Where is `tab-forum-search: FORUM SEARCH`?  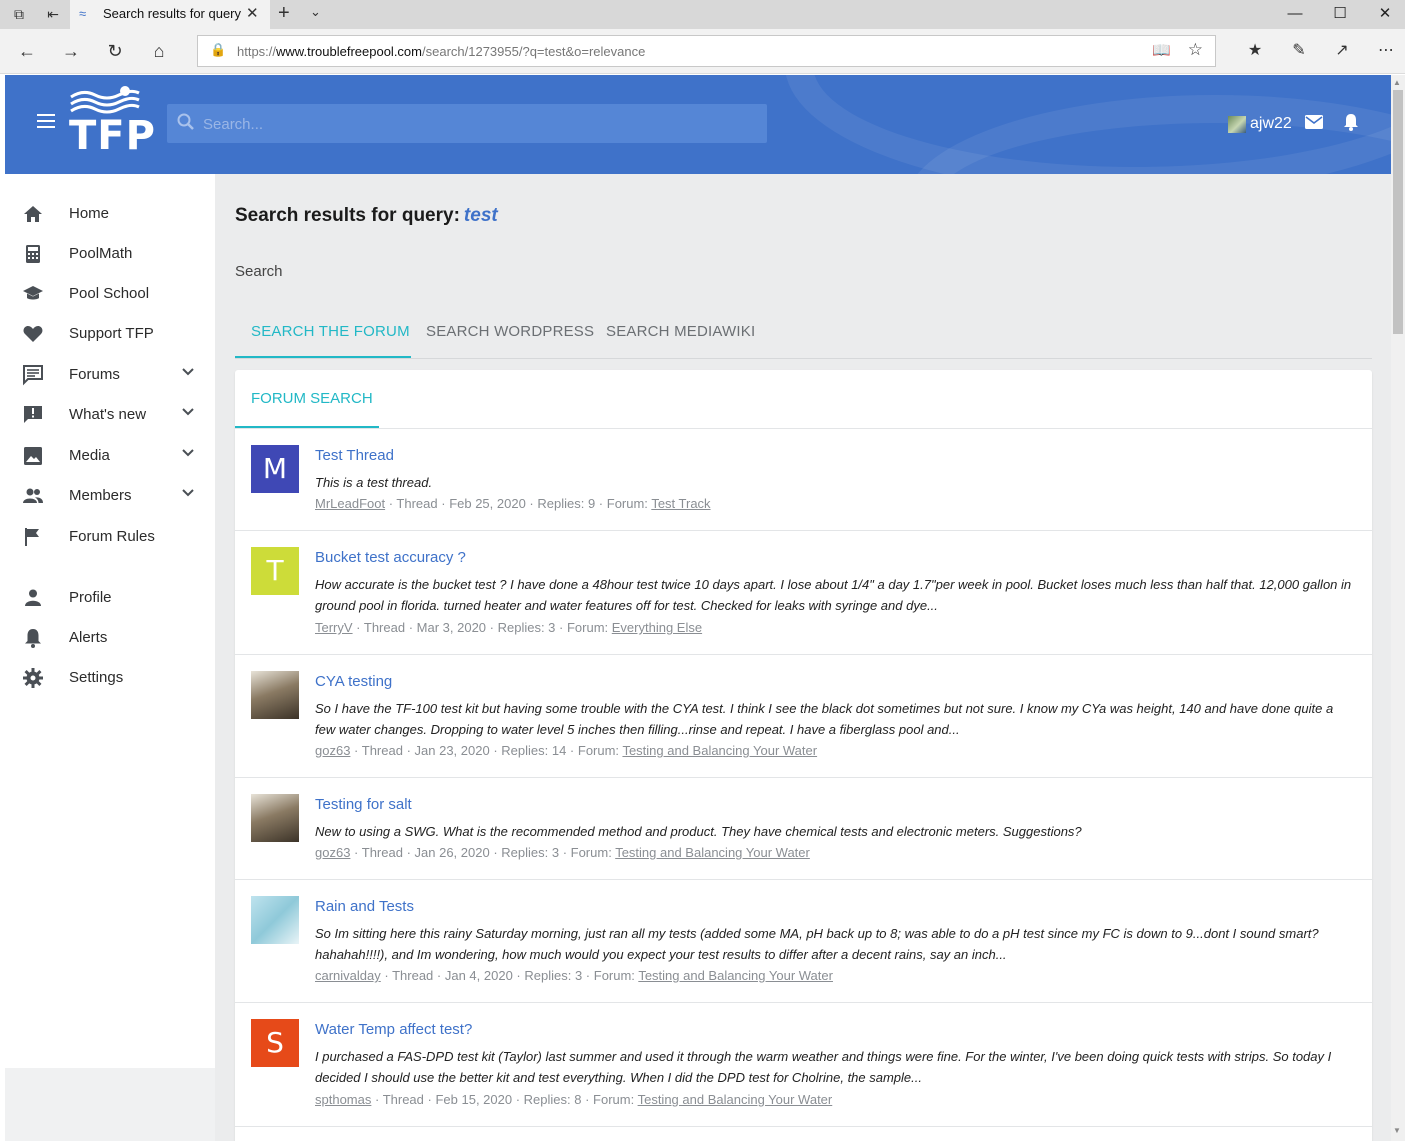 tab-forum-search: FORUM SEARCH is located at coordinates (312, 398).